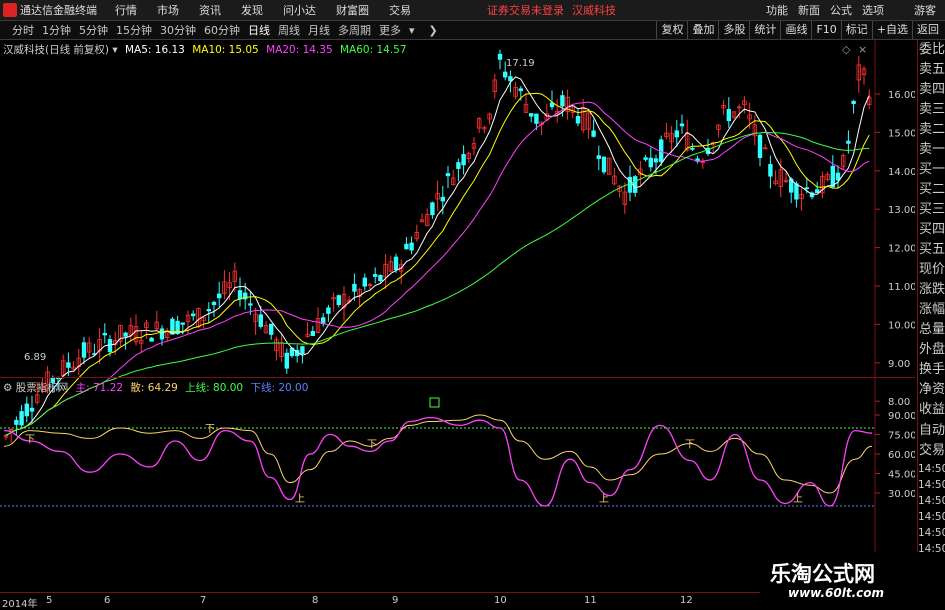  What do you see at coordinates (49, 600) in the screenshot?
I see `axis-label-5: 5` at bounding box center [49, 600].